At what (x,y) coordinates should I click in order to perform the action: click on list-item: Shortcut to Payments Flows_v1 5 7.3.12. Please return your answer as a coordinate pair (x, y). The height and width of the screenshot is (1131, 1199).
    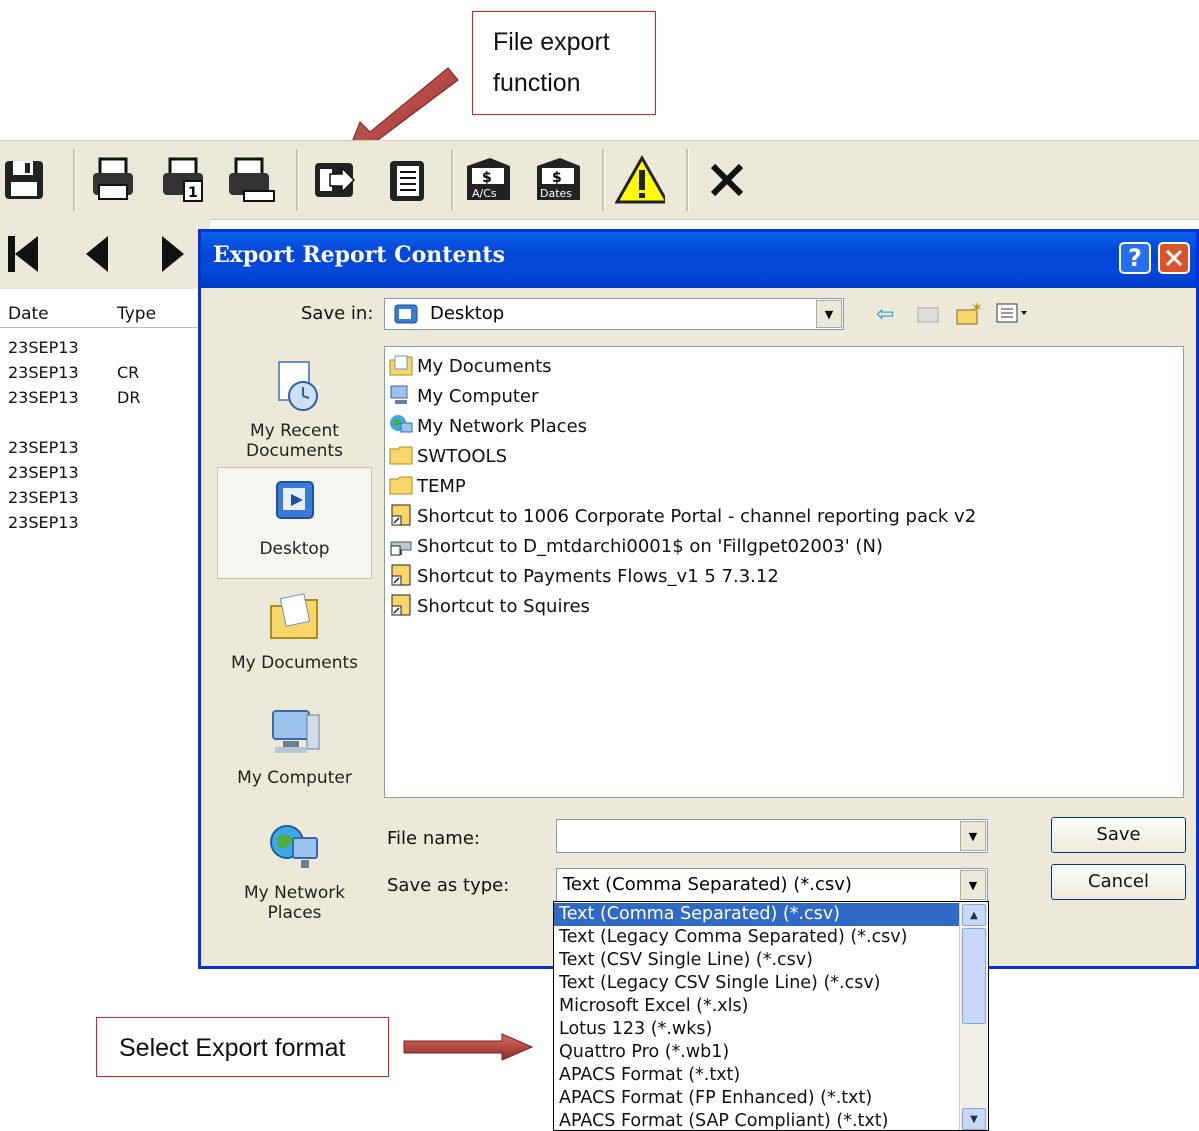
    Looking at the image, I should click on (584, 577).